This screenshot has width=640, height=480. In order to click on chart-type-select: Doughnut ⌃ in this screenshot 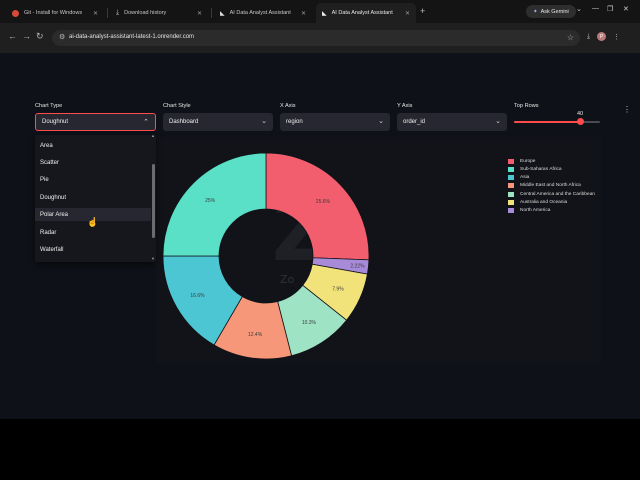, I will do `click(95, 122)`.